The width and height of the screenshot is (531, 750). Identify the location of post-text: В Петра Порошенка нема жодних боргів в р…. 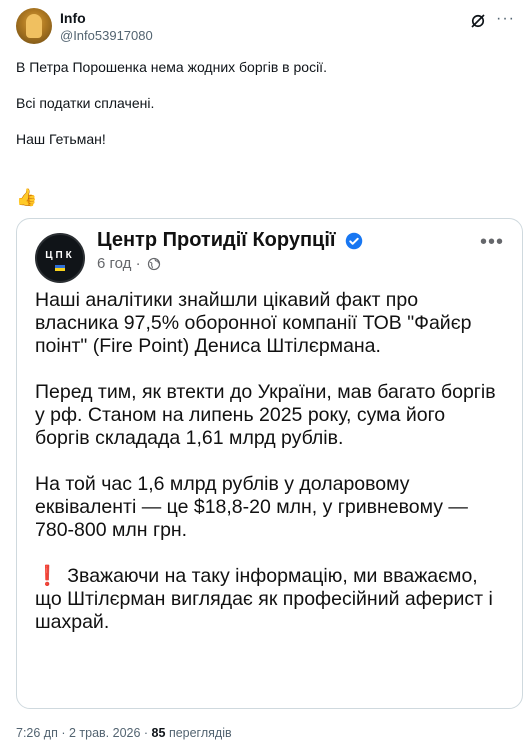
(261, 112).